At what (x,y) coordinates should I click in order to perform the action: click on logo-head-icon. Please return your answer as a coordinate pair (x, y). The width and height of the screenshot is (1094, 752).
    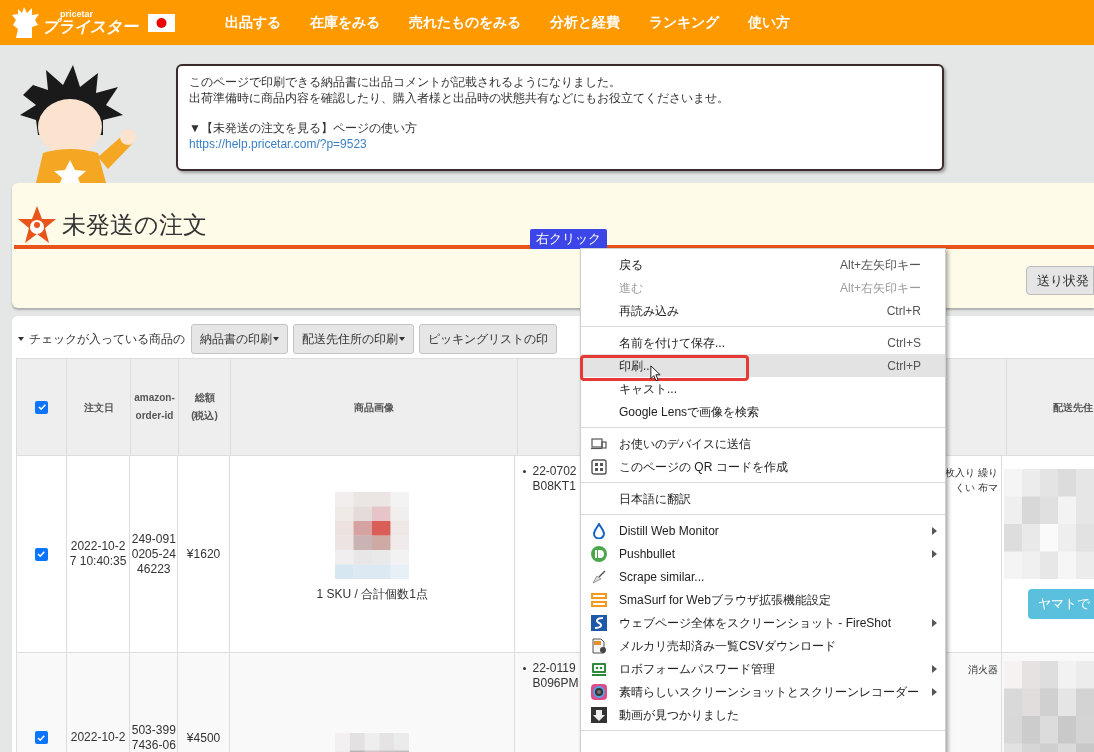
    Looking at the image, I should click on (26, 22).